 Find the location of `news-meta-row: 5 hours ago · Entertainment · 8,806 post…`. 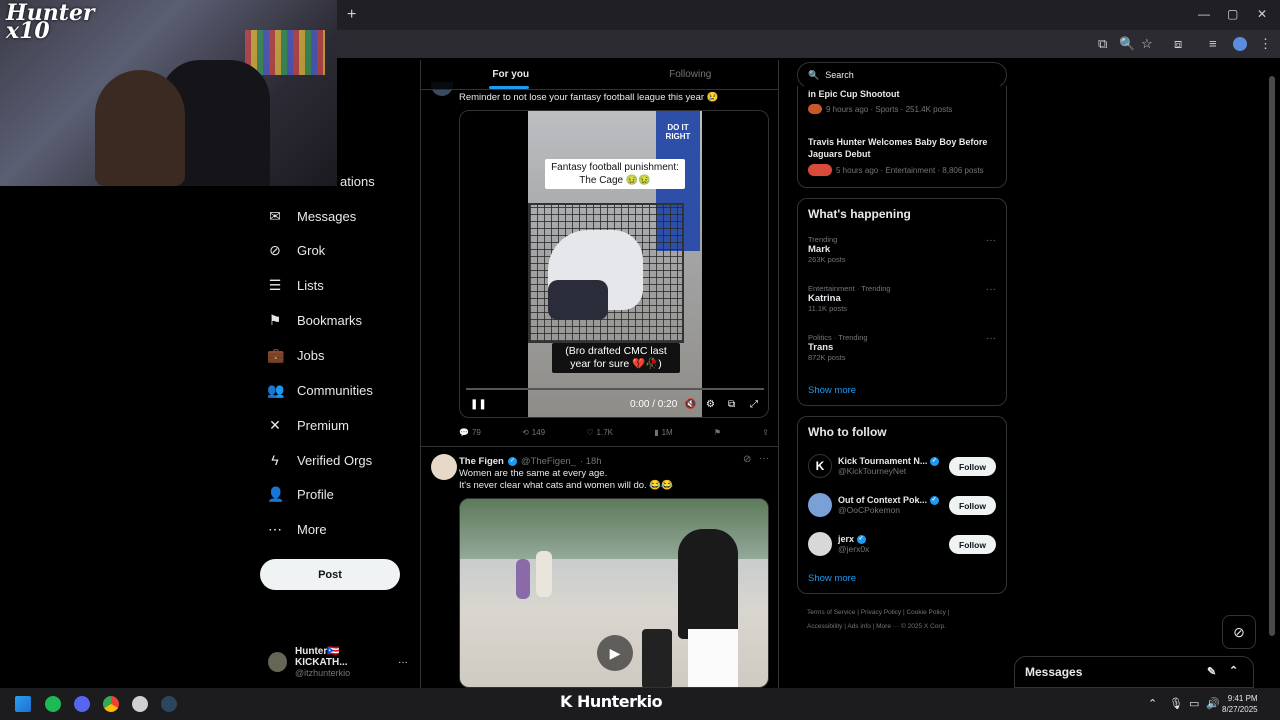

news-meta-row: 5 hours ago · Entertainment · 8,806 post… is located at coordinates (896, 170).